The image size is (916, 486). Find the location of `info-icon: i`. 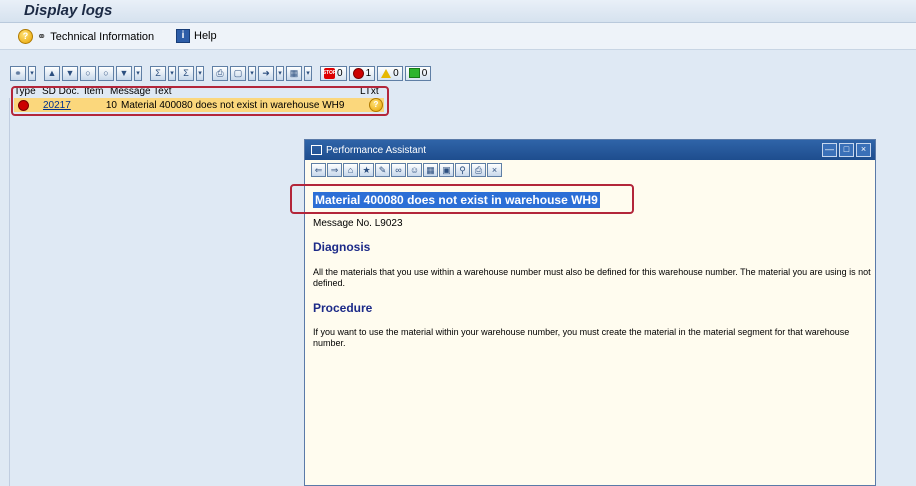

info-icon: i is located at coordinates (183, 36).